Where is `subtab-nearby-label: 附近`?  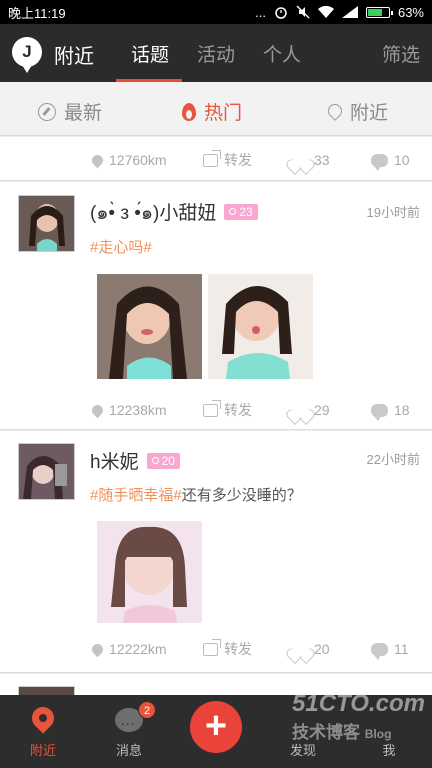
subtab-nearby-label: 附近 is located at coordinates (369, 113).